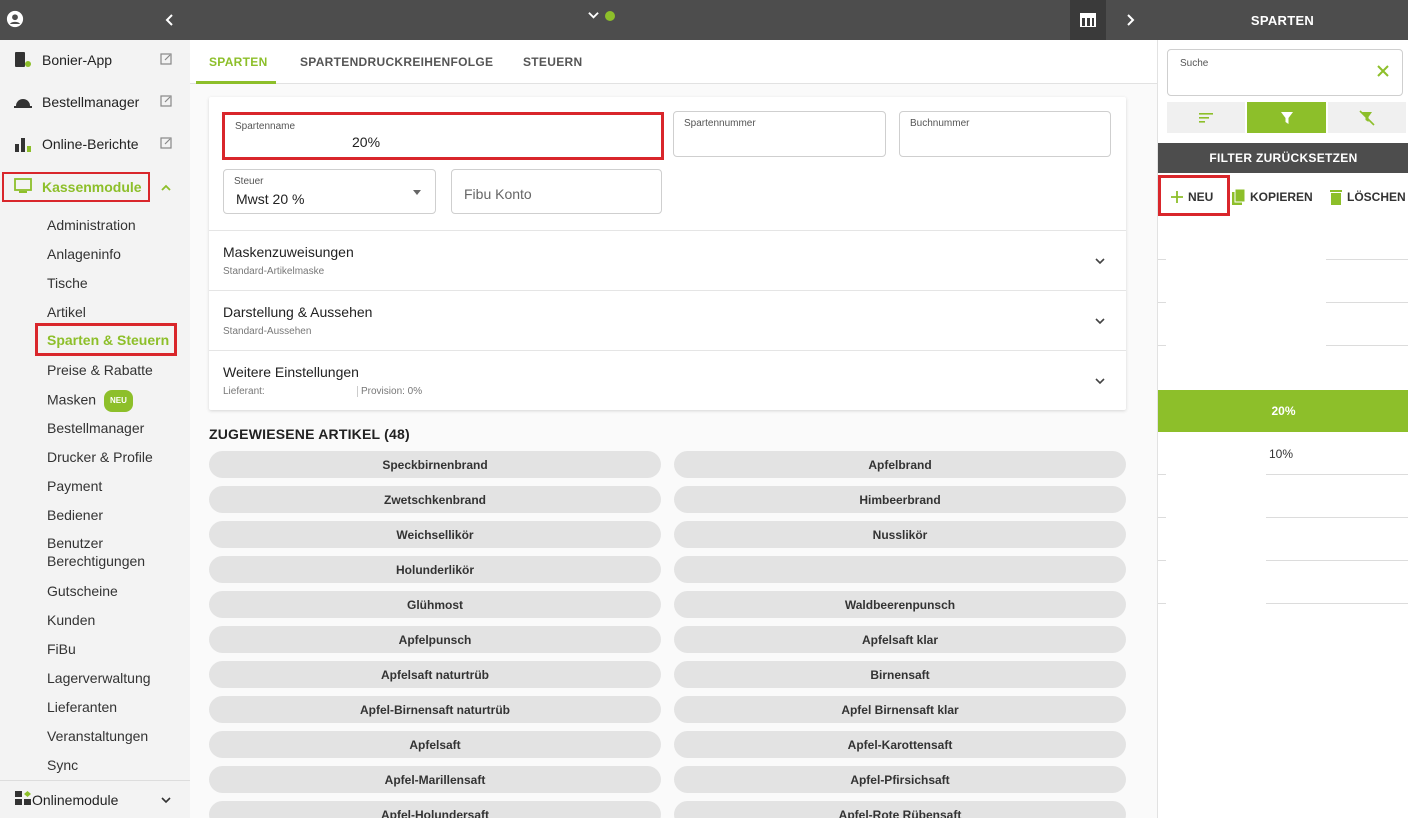 Image resolution: width=1408 pixels, height=818 pixels. Describe the element at coordinates (435, 709) in the screenshot. I see `assigned-article-pill: Apfel-Birnensaft naturtrüb` at that location.